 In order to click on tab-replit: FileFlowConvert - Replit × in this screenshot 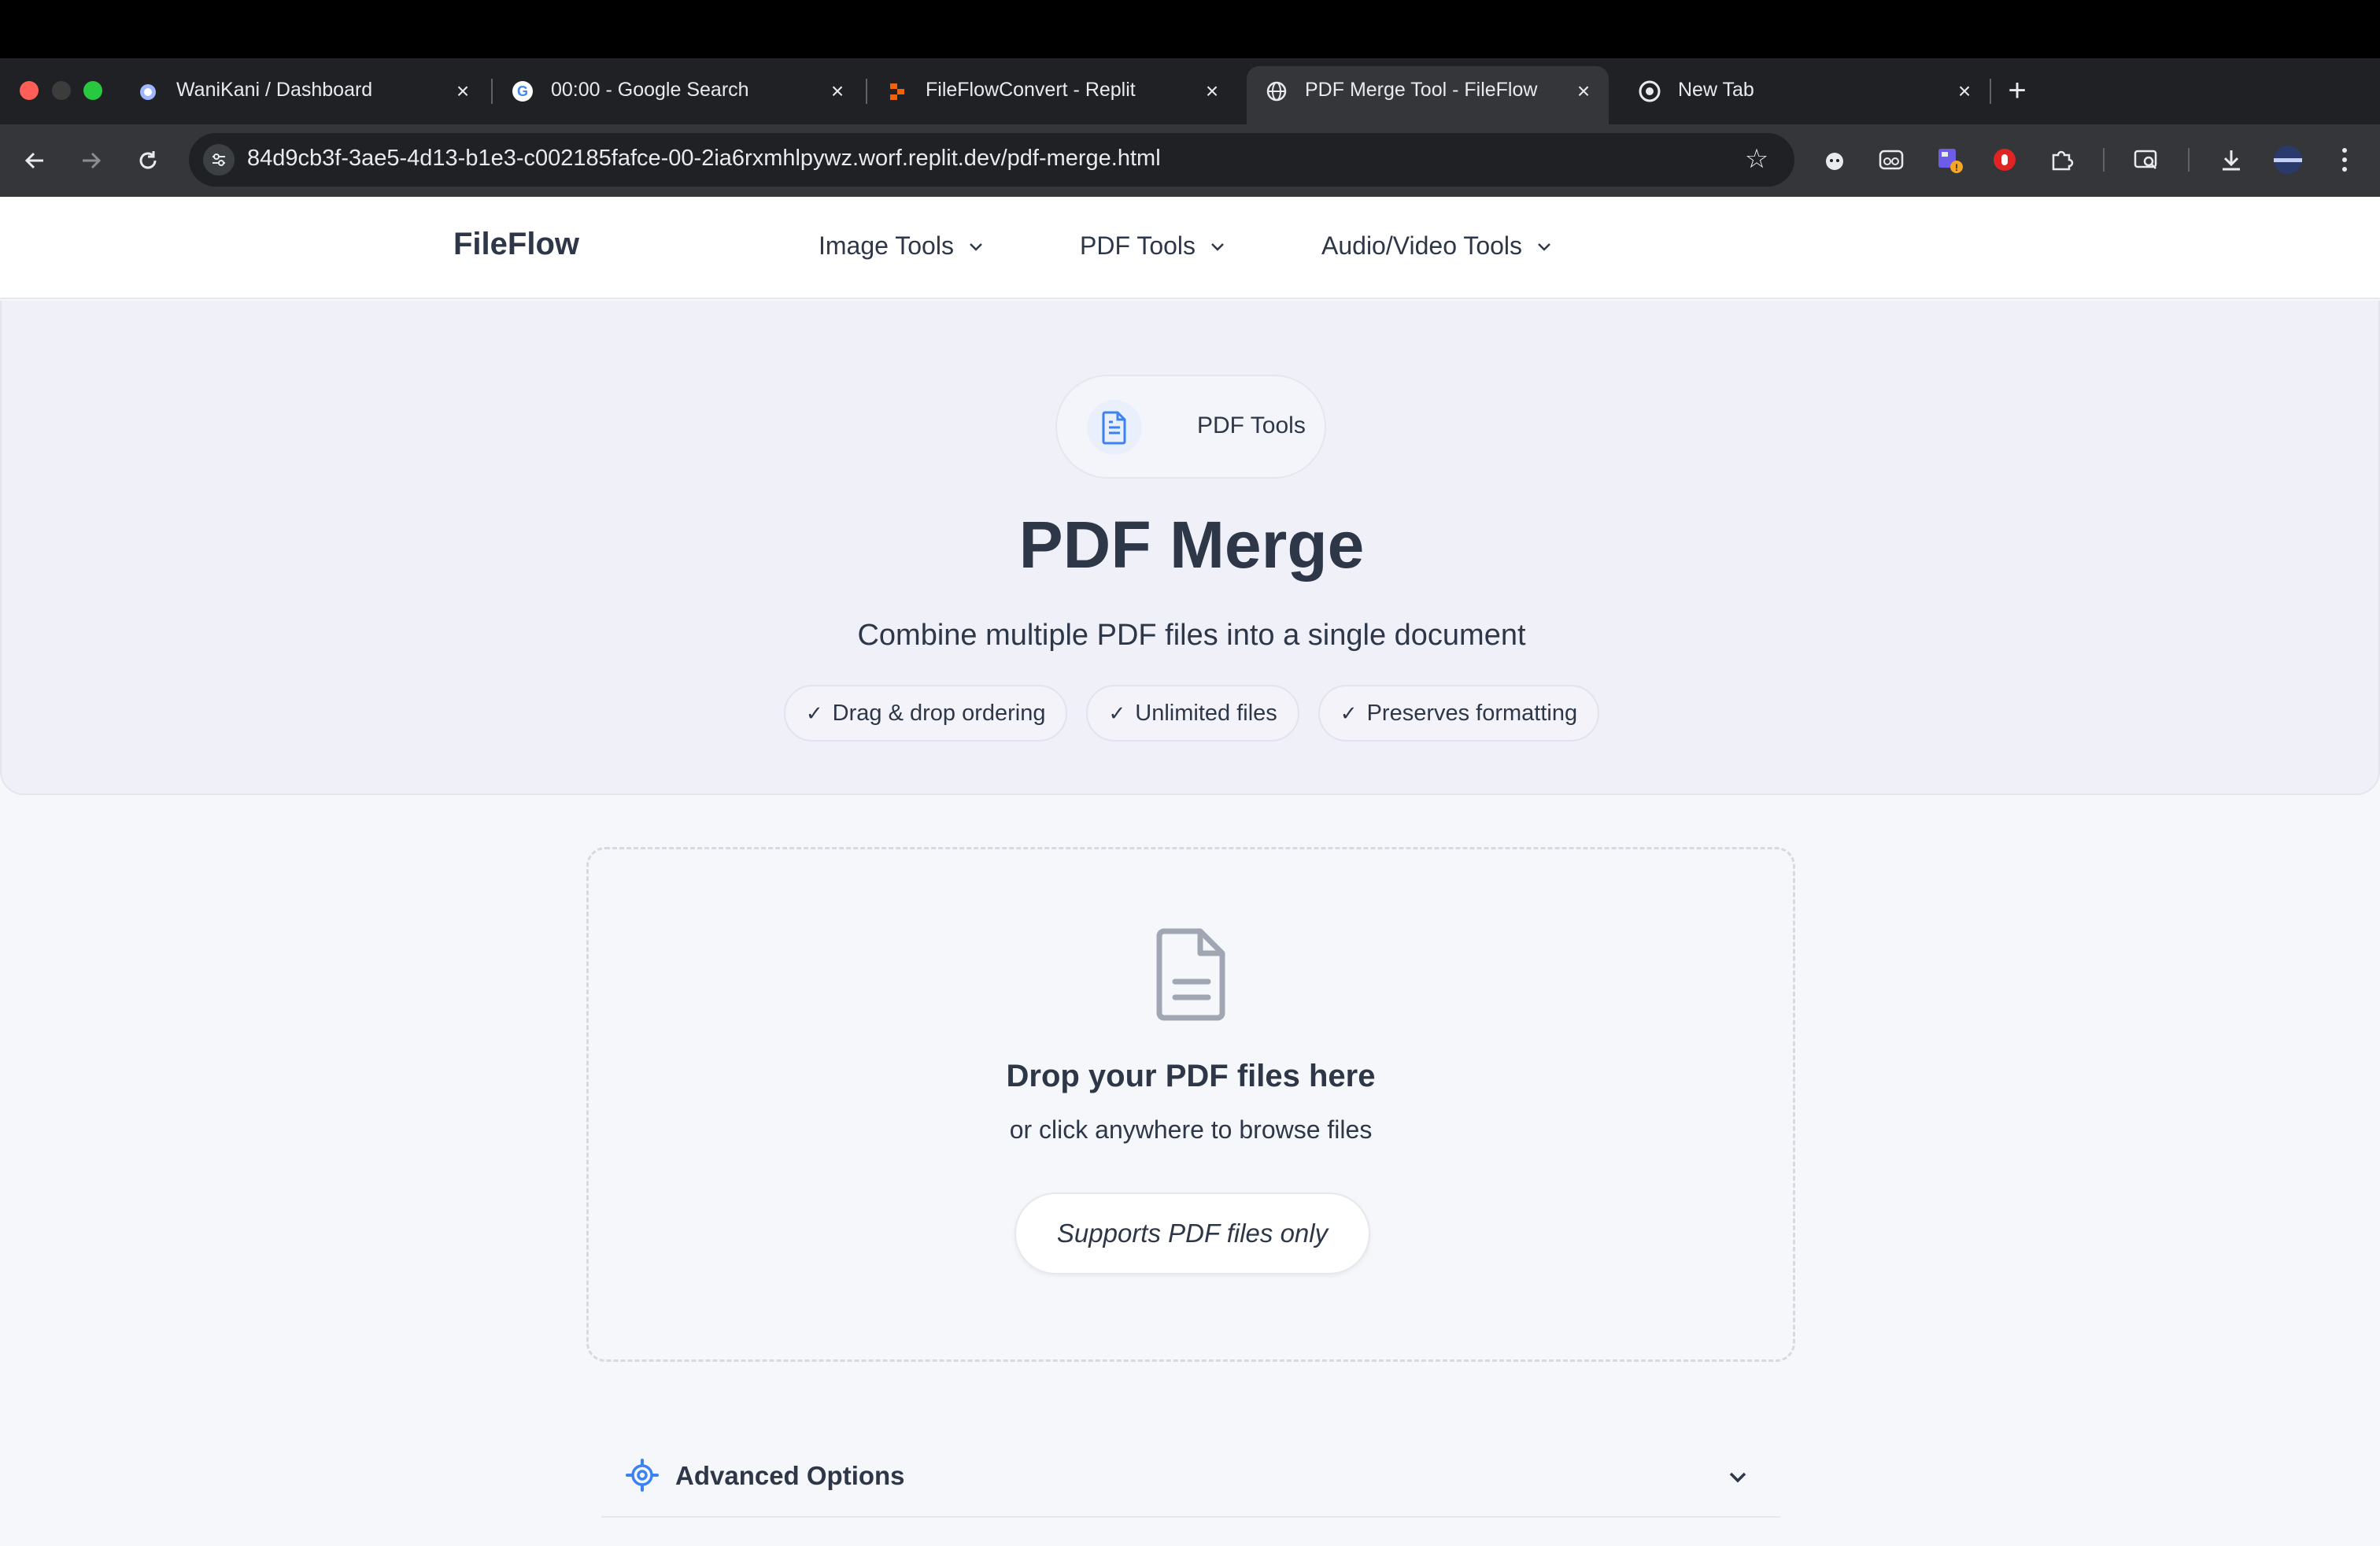, I will do `click(1052, 90)`.